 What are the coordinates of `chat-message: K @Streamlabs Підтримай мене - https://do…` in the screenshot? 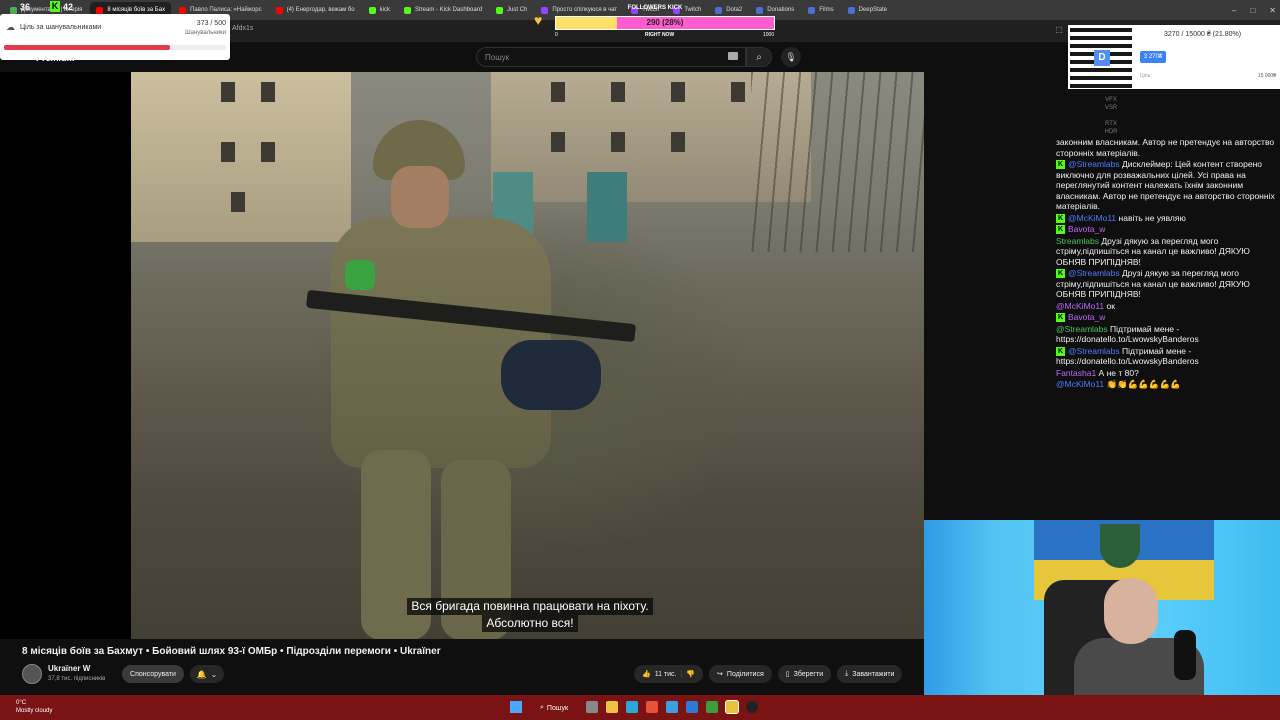 It's located at (1168, 356).